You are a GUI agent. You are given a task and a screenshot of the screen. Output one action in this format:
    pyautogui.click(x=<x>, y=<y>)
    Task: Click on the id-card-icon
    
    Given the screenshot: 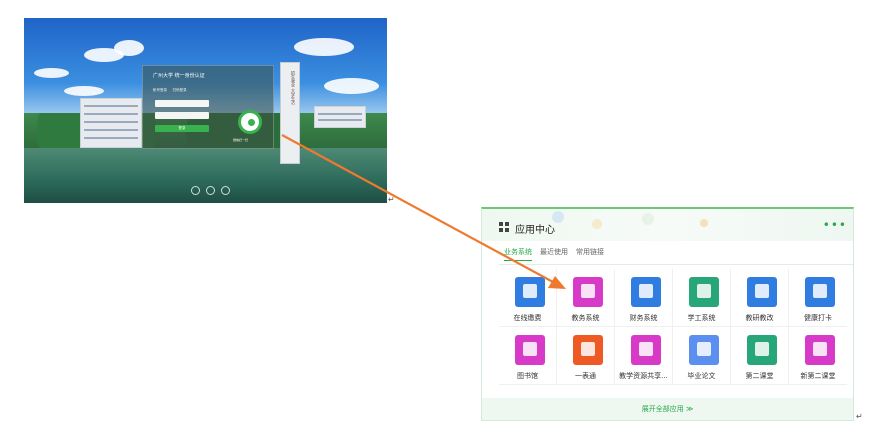 What is the action you would take?
    pyautogui.click(x=704, y=292)
    